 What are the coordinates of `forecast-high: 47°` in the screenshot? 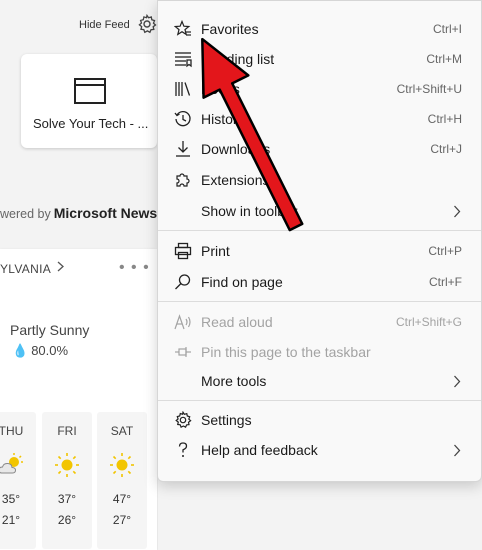 It's located at (122, 499).